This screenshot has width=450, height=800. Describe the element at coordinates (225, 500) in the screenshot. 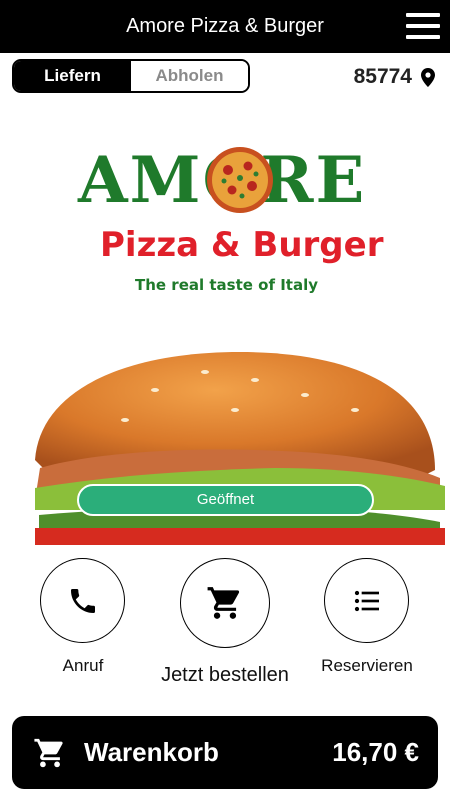

I see `status-badge: Geöffnet` at that location.